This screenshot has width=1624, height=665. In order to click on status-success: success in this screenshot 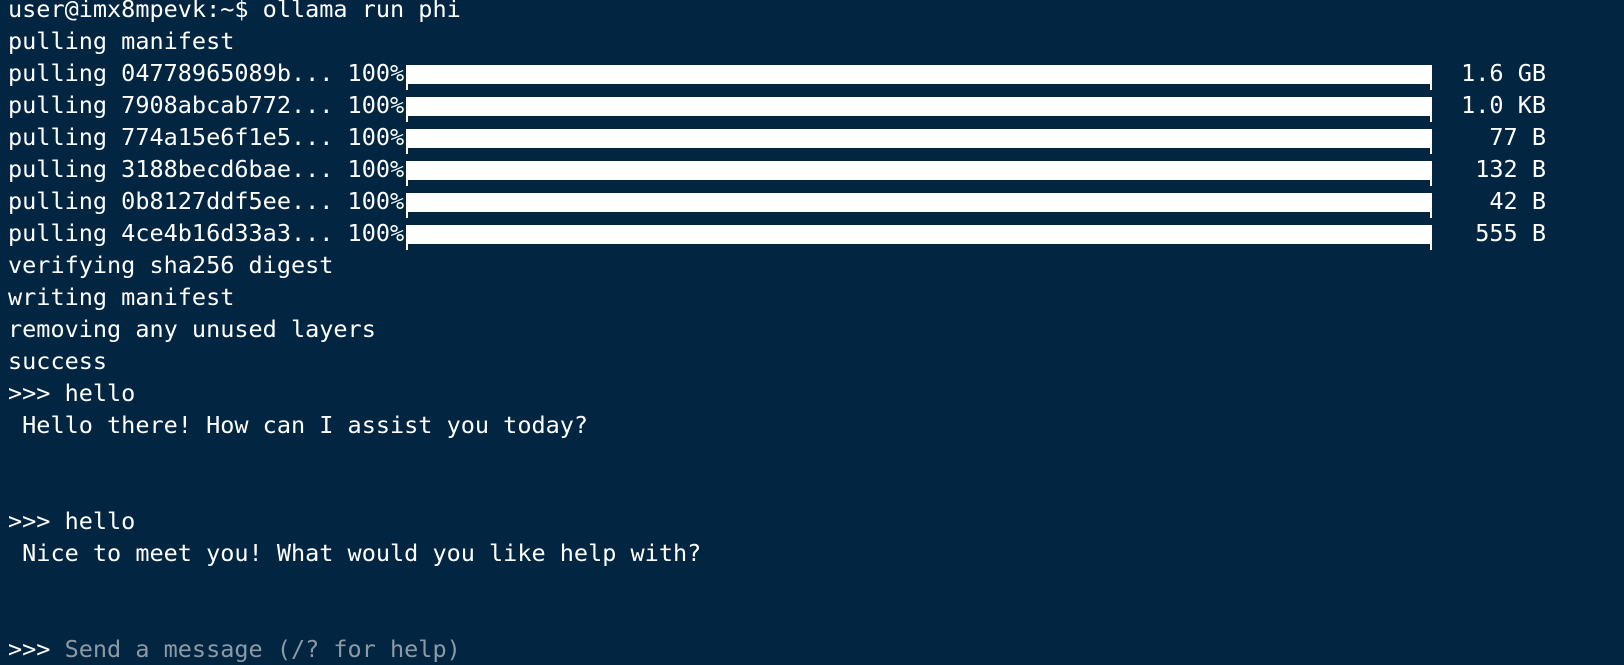, I will do `click(58, 361)`.